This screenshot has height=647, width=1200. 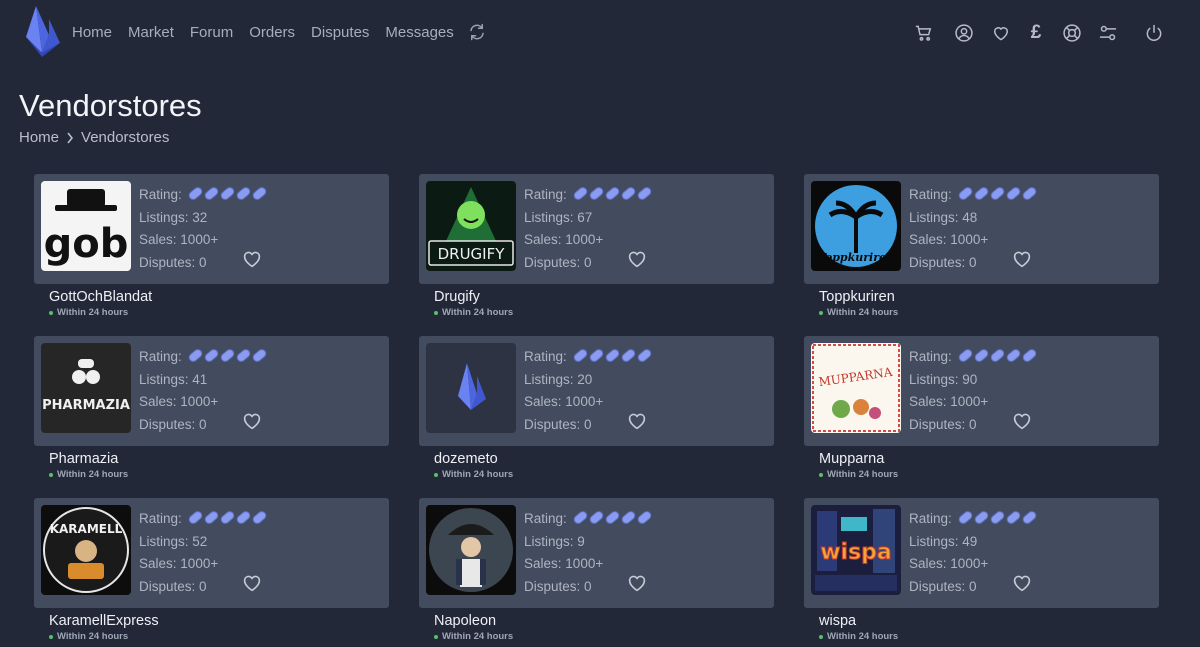 I want to click on breadcrumb: Home Vendorstores, so click(x=94, y=137).